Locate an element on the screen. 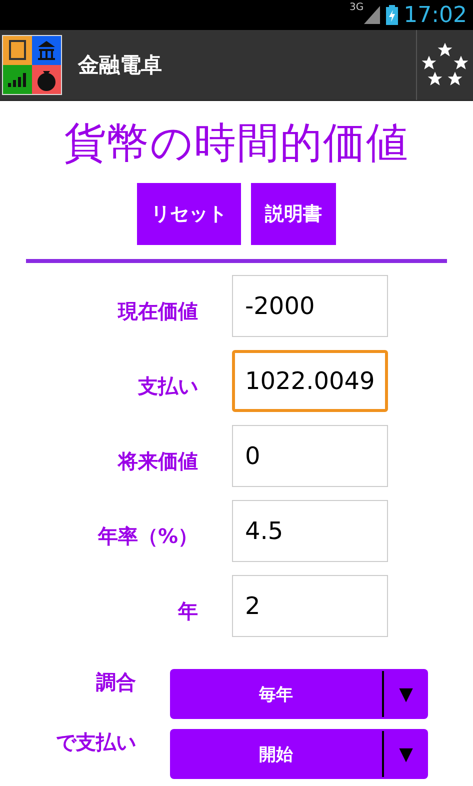 The height and width of the screenshot is (786, 473). input-field: 1022.0049 is located at coordinates (310, 381).